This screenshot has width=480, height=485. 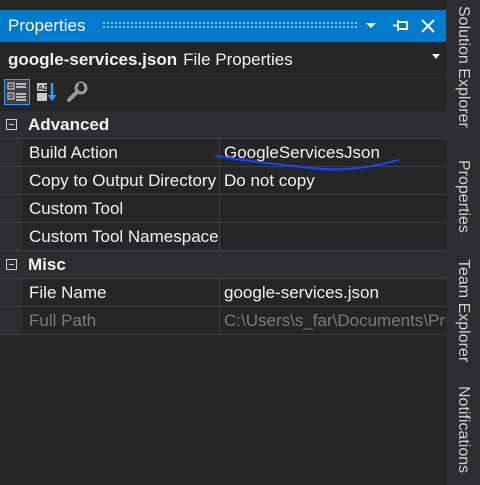 What do you see at coordinates (238, 59) in the screenshot?
I see `object-type: File Properties` at bounding box center [238, 59].